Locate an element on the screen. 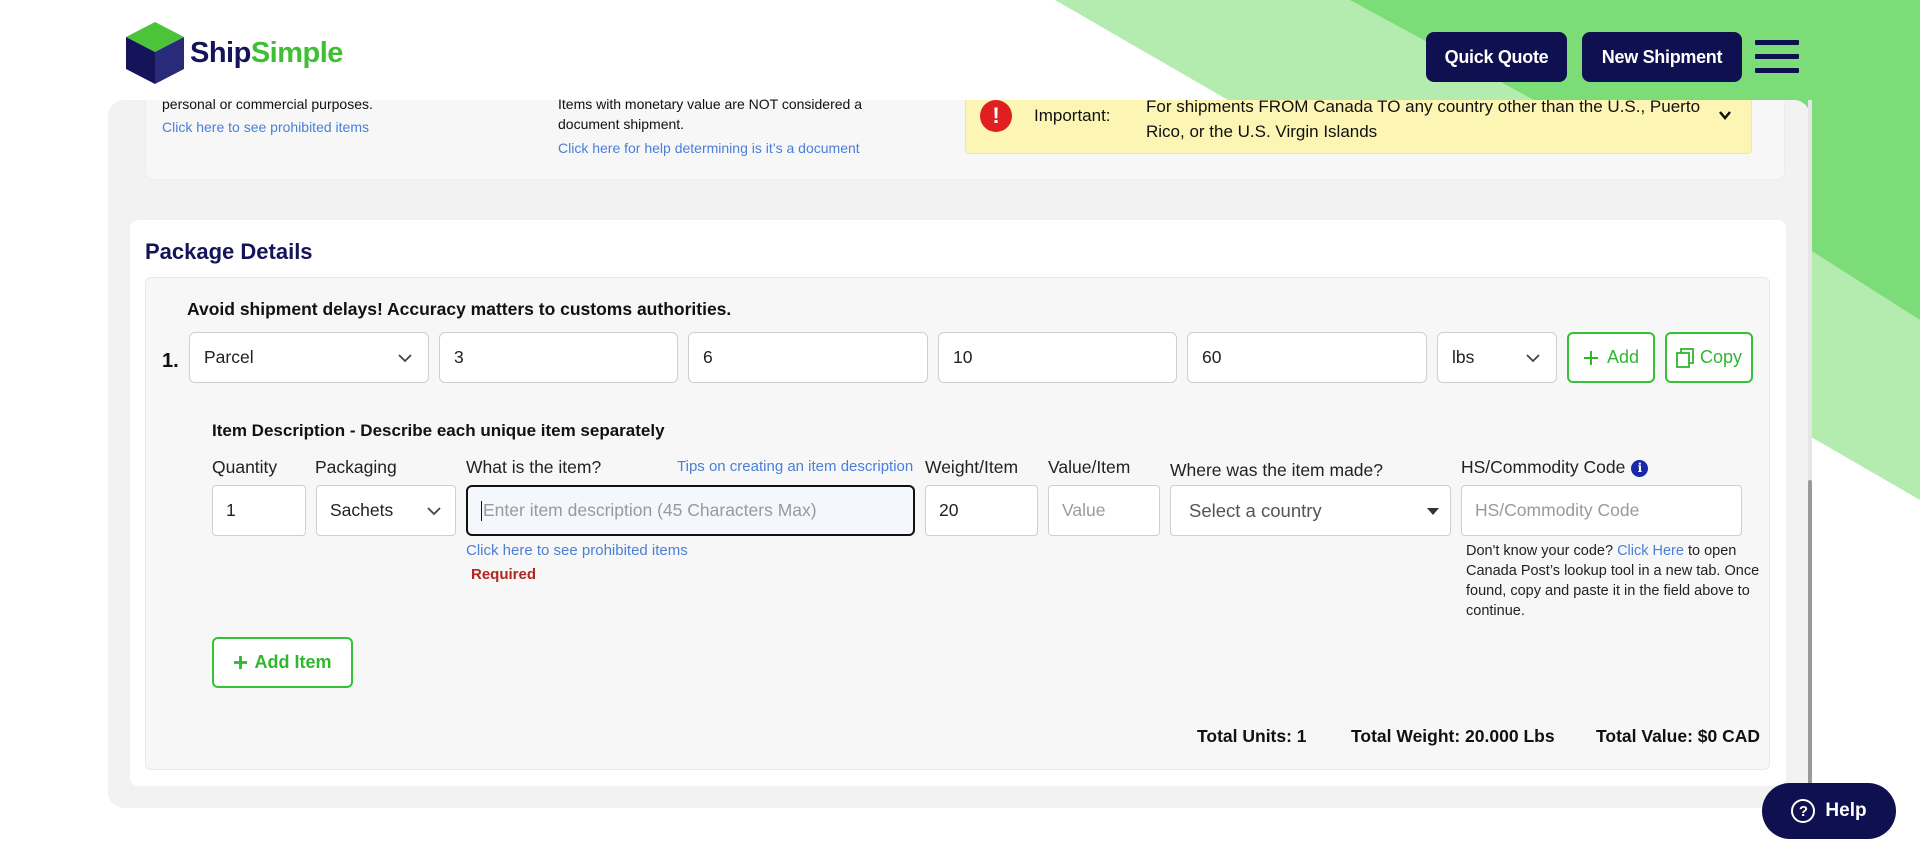 The image size is (1920, 857). package-type-select: Parcel is located at coordinates (309, 357).